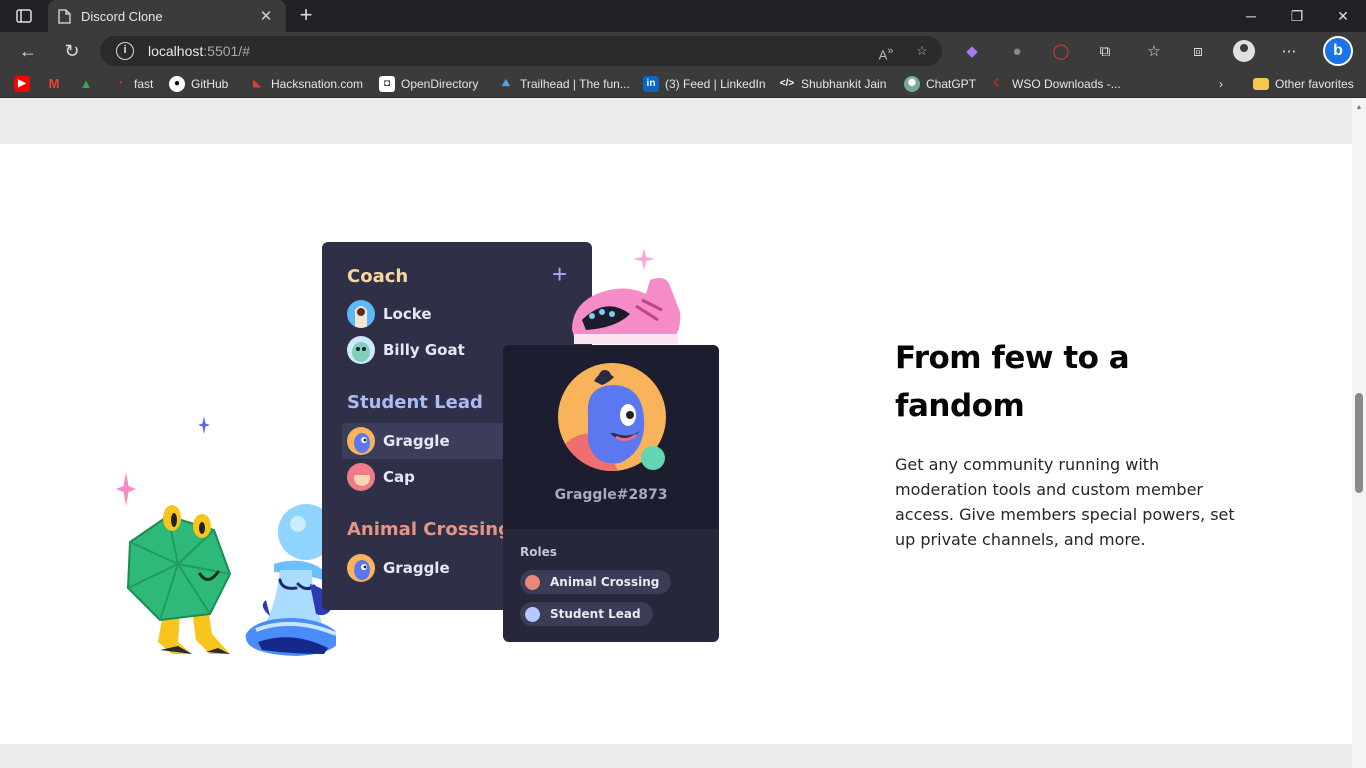  I want to click on pink-sneaker-illustration, so click(626, 311).